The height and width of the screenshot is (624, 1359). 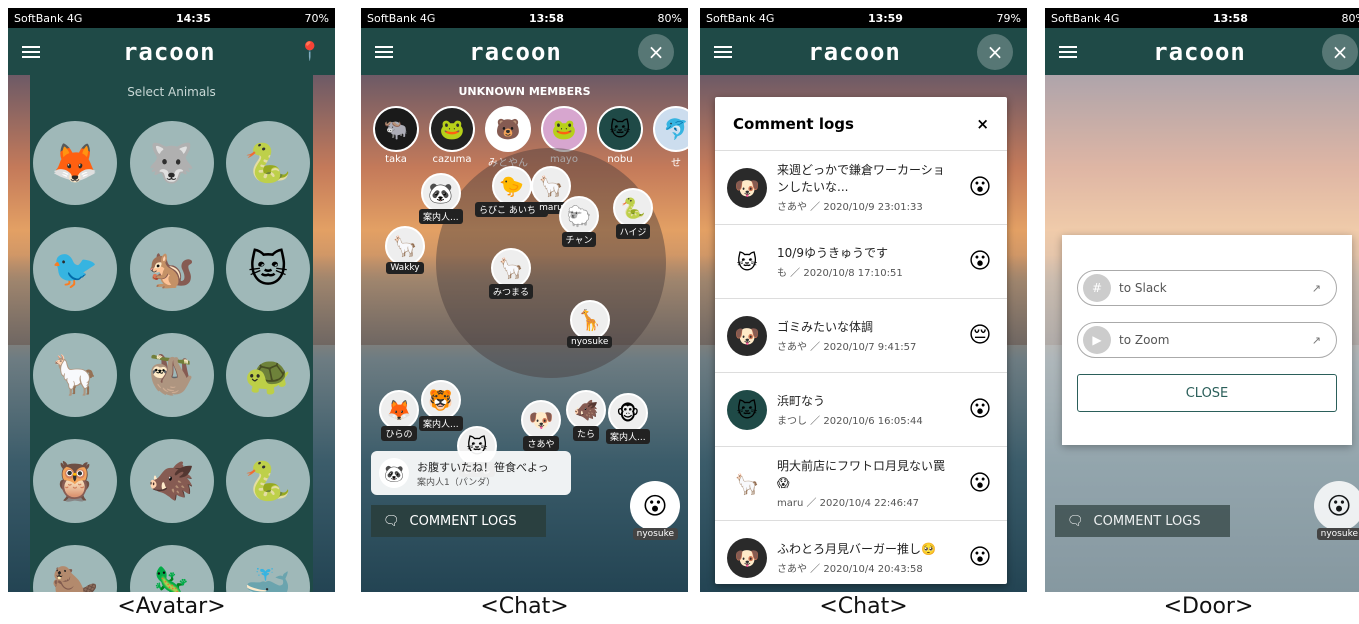 I want to click on comment-log-item: 🐶 ゴミみたいな体調 さあや ／ 2020/10/7 9:41:57 😔, so click(x=861, y=336).